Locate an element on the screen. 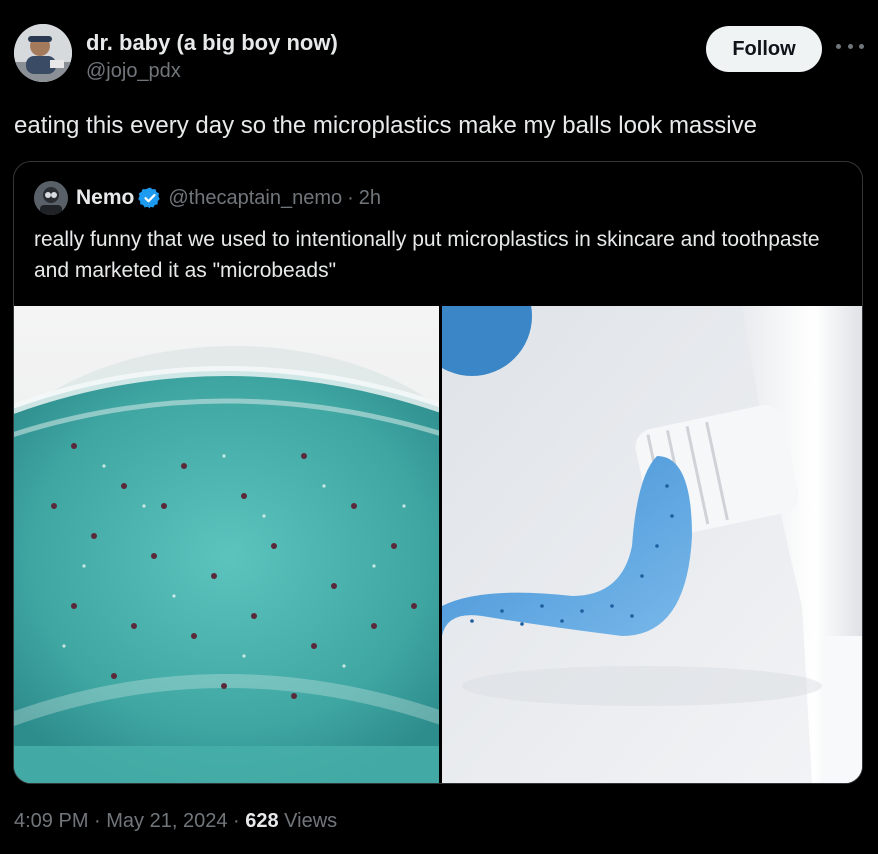 This screenshot has height=854, width=878. views-label: Views is located at coordinates (308, 821).